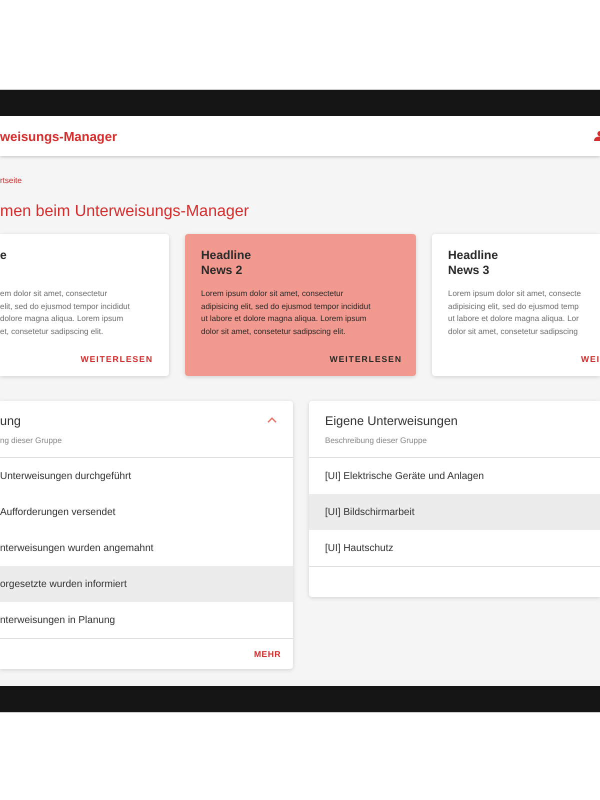 The width and height of the screenshot is (600, 800). What do you see at coordinates (286, 313) in the screenshot?
I see `card-text: Lorem ipsum dolor sit amet, consectetur adipisicing elit, sed do ejusmod tempor incididut ut labore et dolore magna aliqua. Lorem ipsum dolor sit amet, consetetur sadipscing elit.` at bounding box center [286, 313].